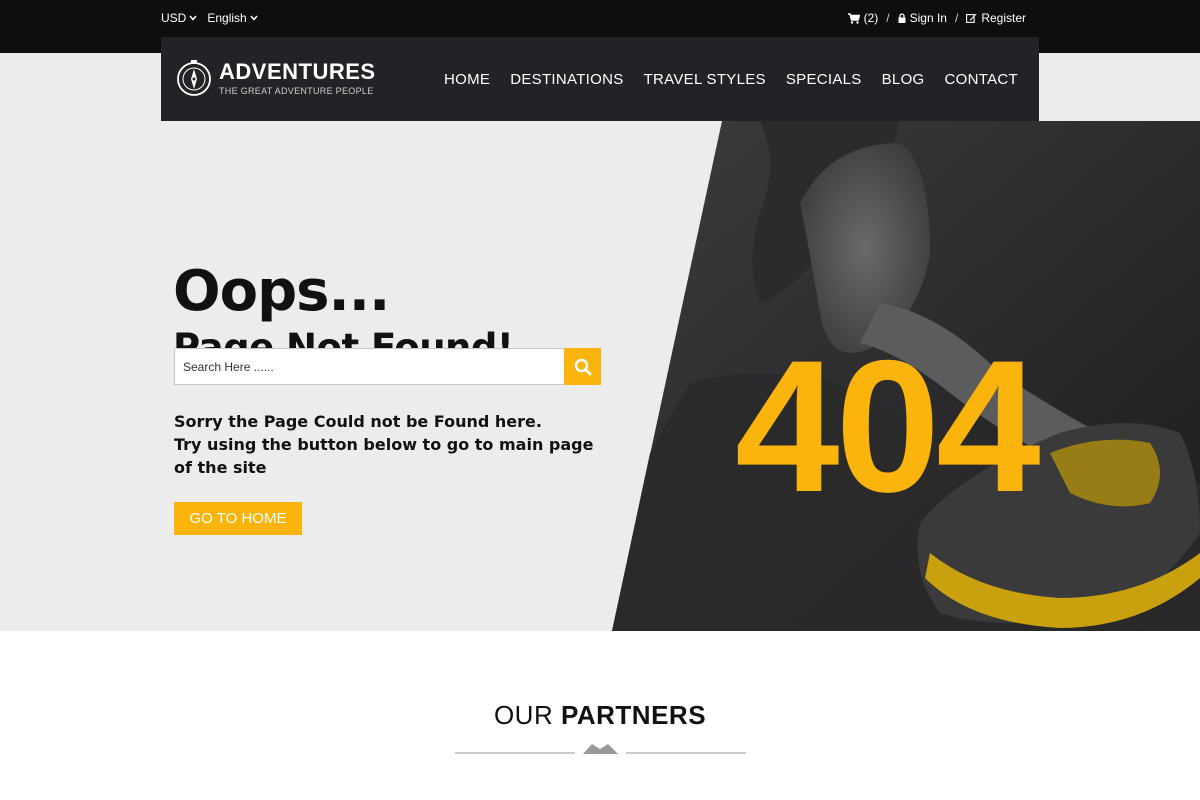 The height and width of the screenshot is (800, 1200). Describe the element at coordinates (981, 79) in the screenshot. I see `nav-item-contact: CONTACT` at that location.